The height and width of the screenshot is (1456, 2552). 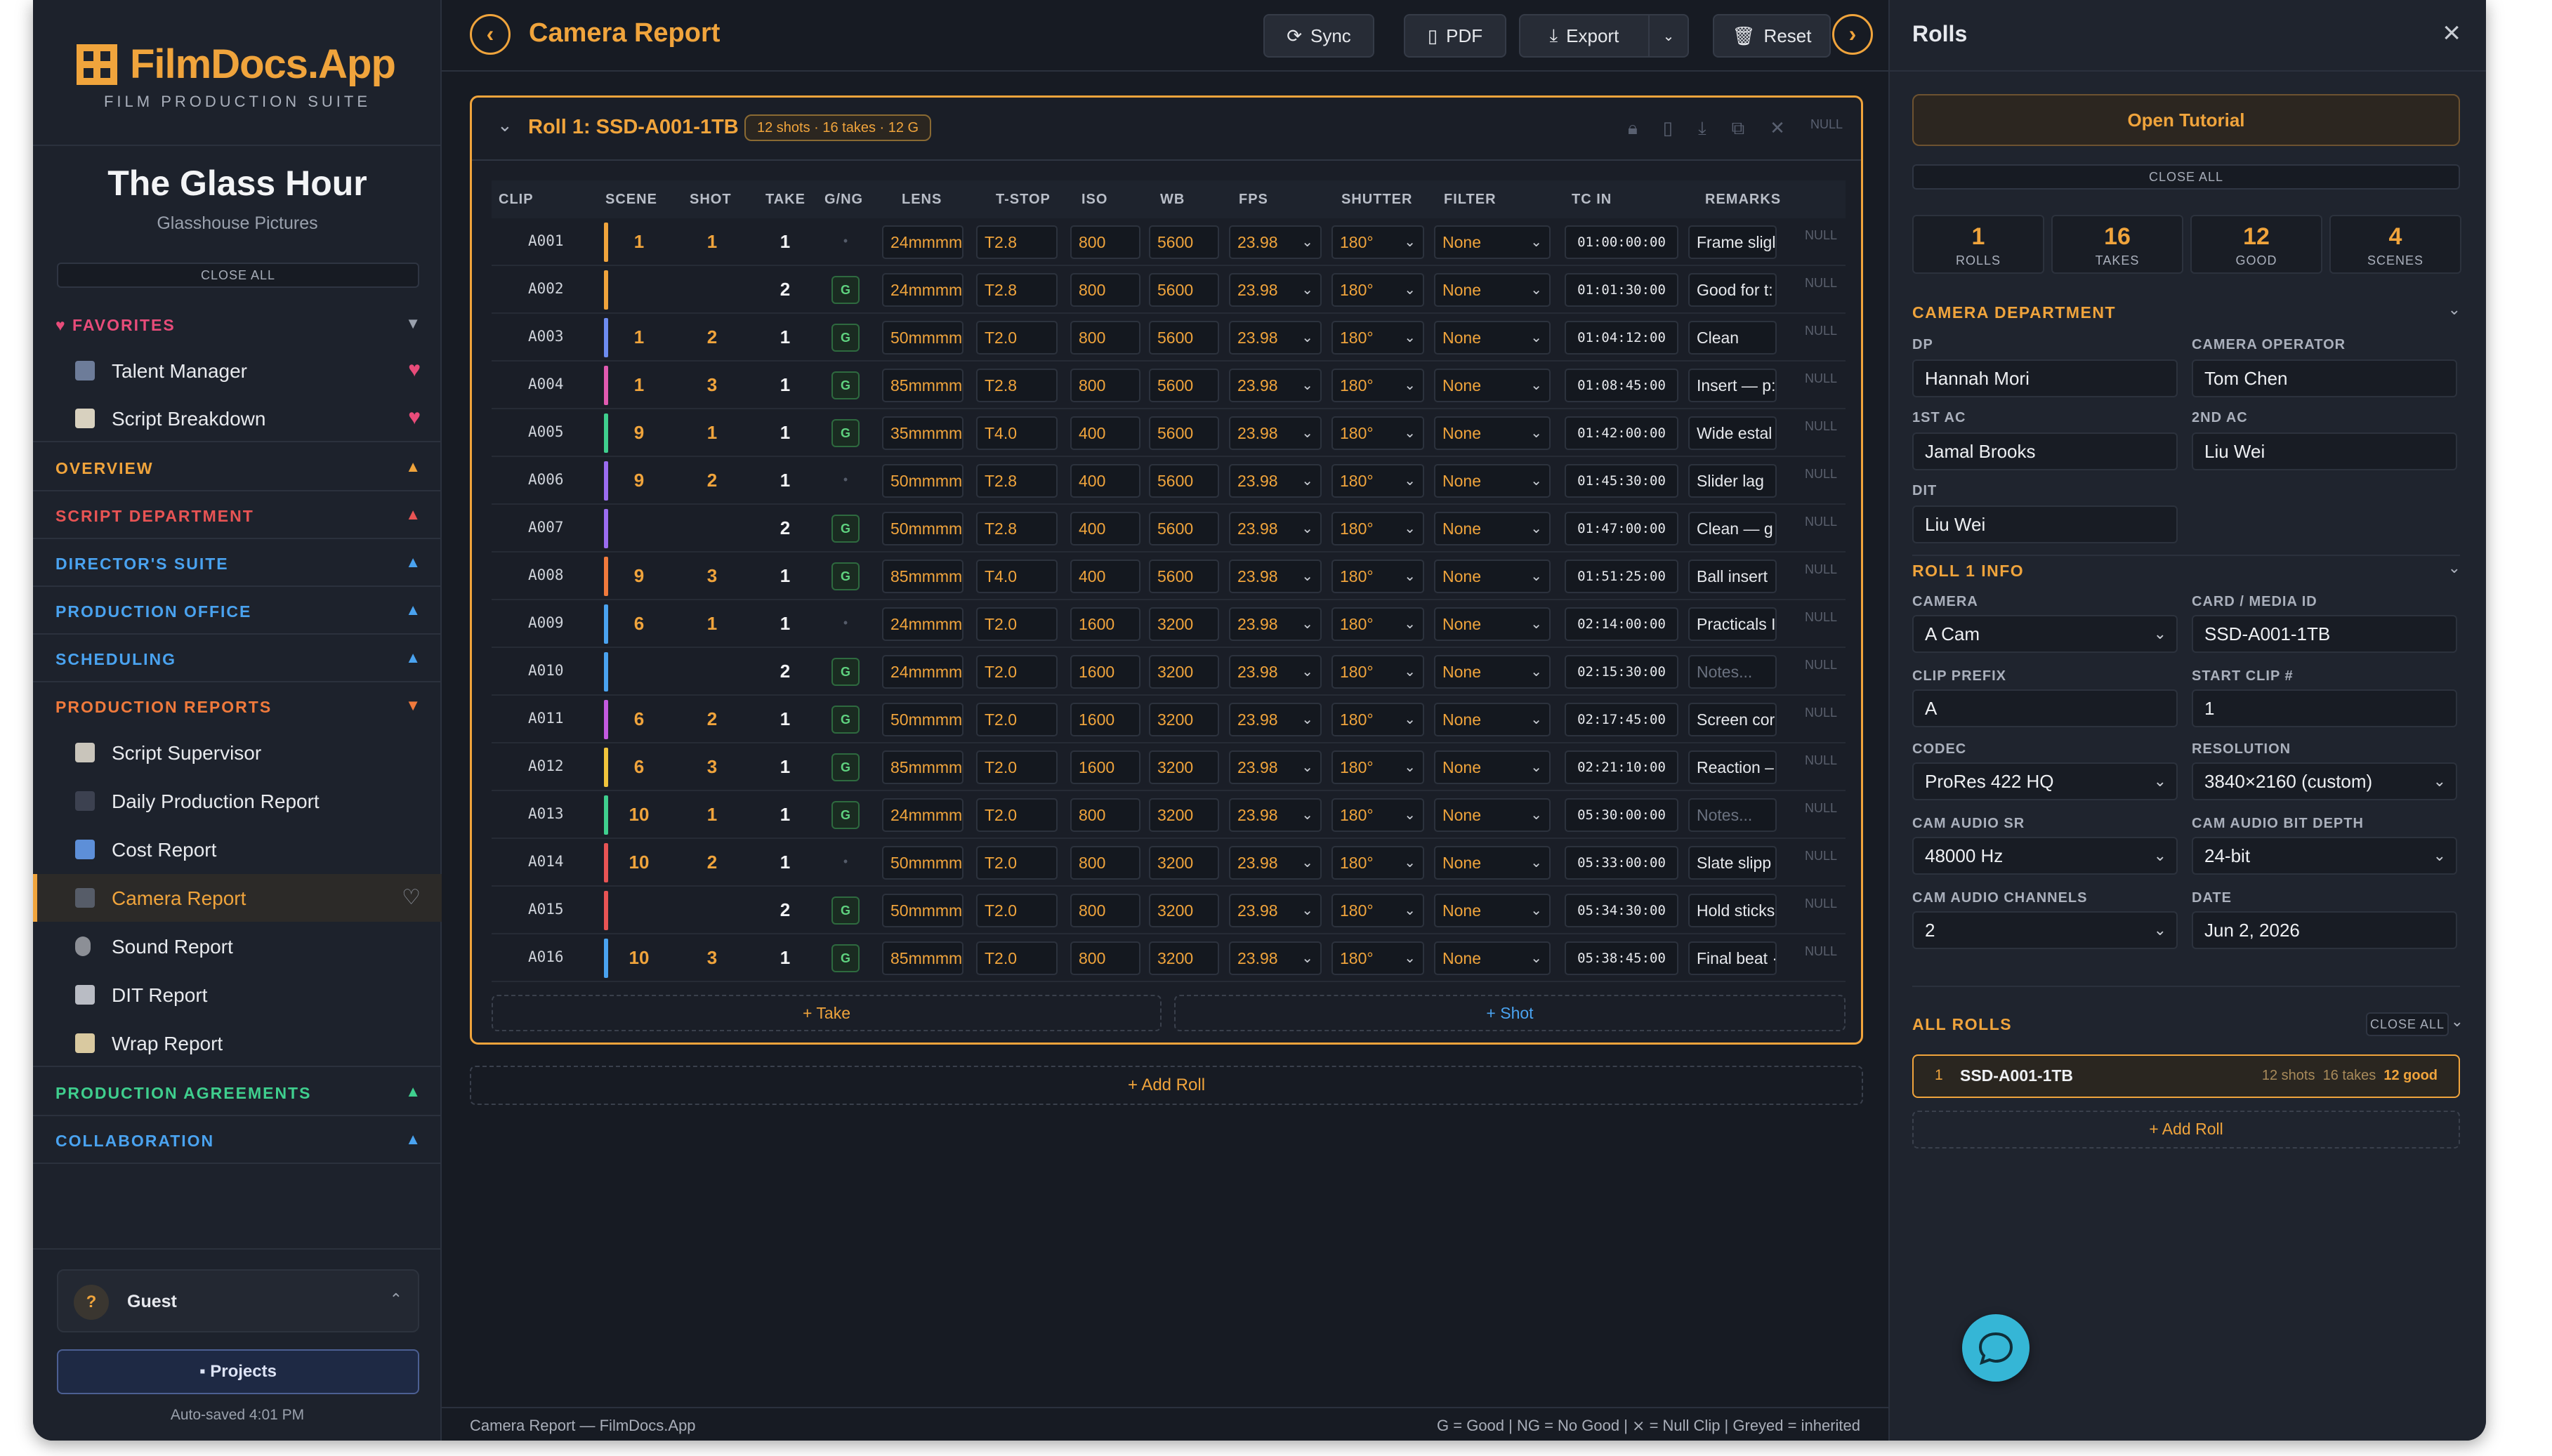 I want to click on remarks-field: Ball insert, so click(x=1733, y=576).